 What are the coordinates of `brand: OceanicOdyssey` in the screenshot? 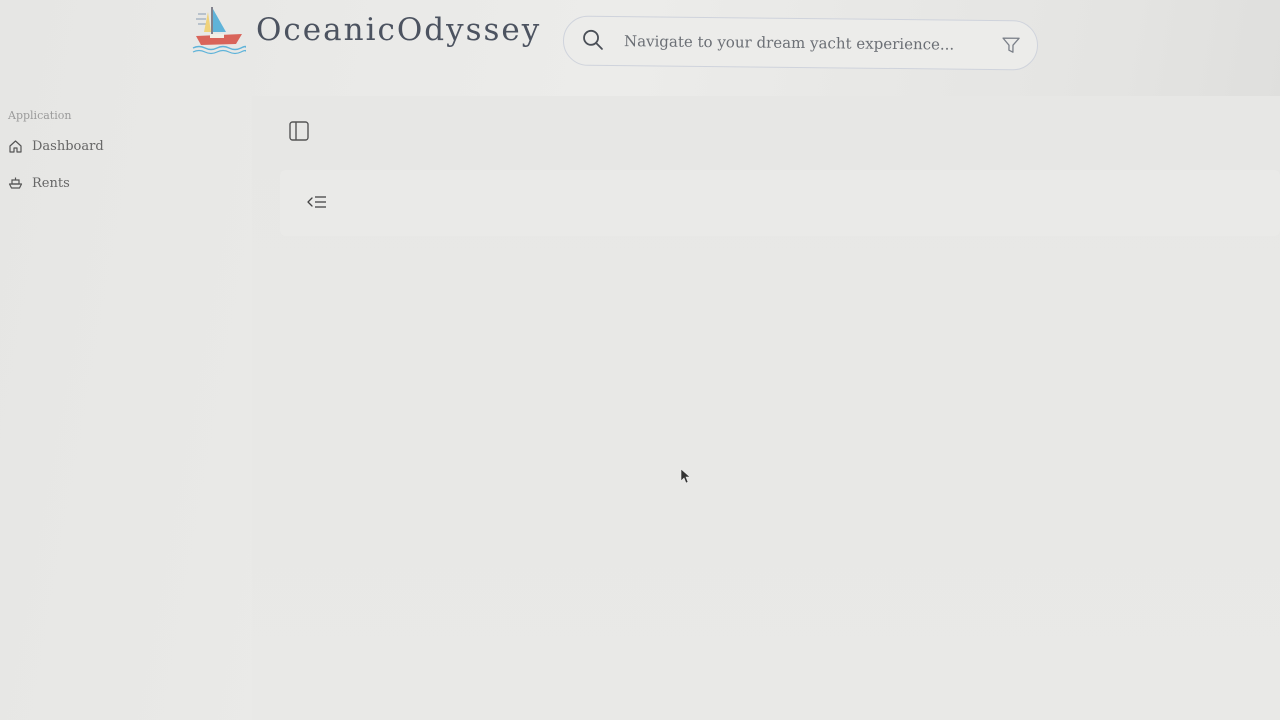 It's located at (366, 30).